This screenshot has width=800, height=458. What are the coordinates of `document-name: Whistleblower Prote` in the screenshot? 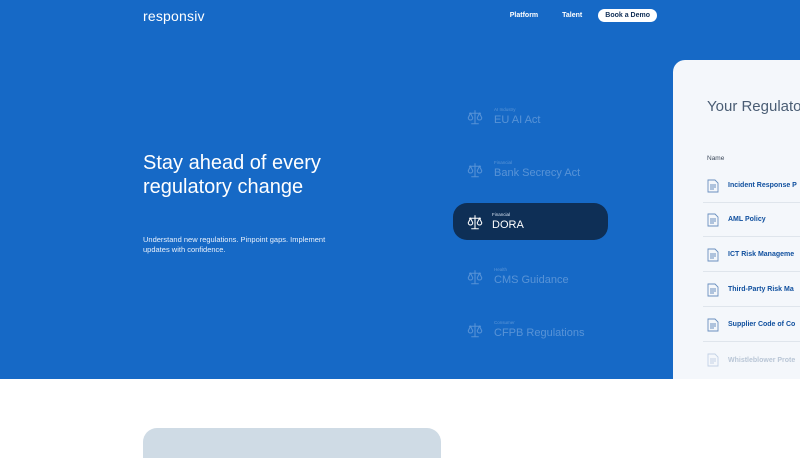 It's located at (762, 360).